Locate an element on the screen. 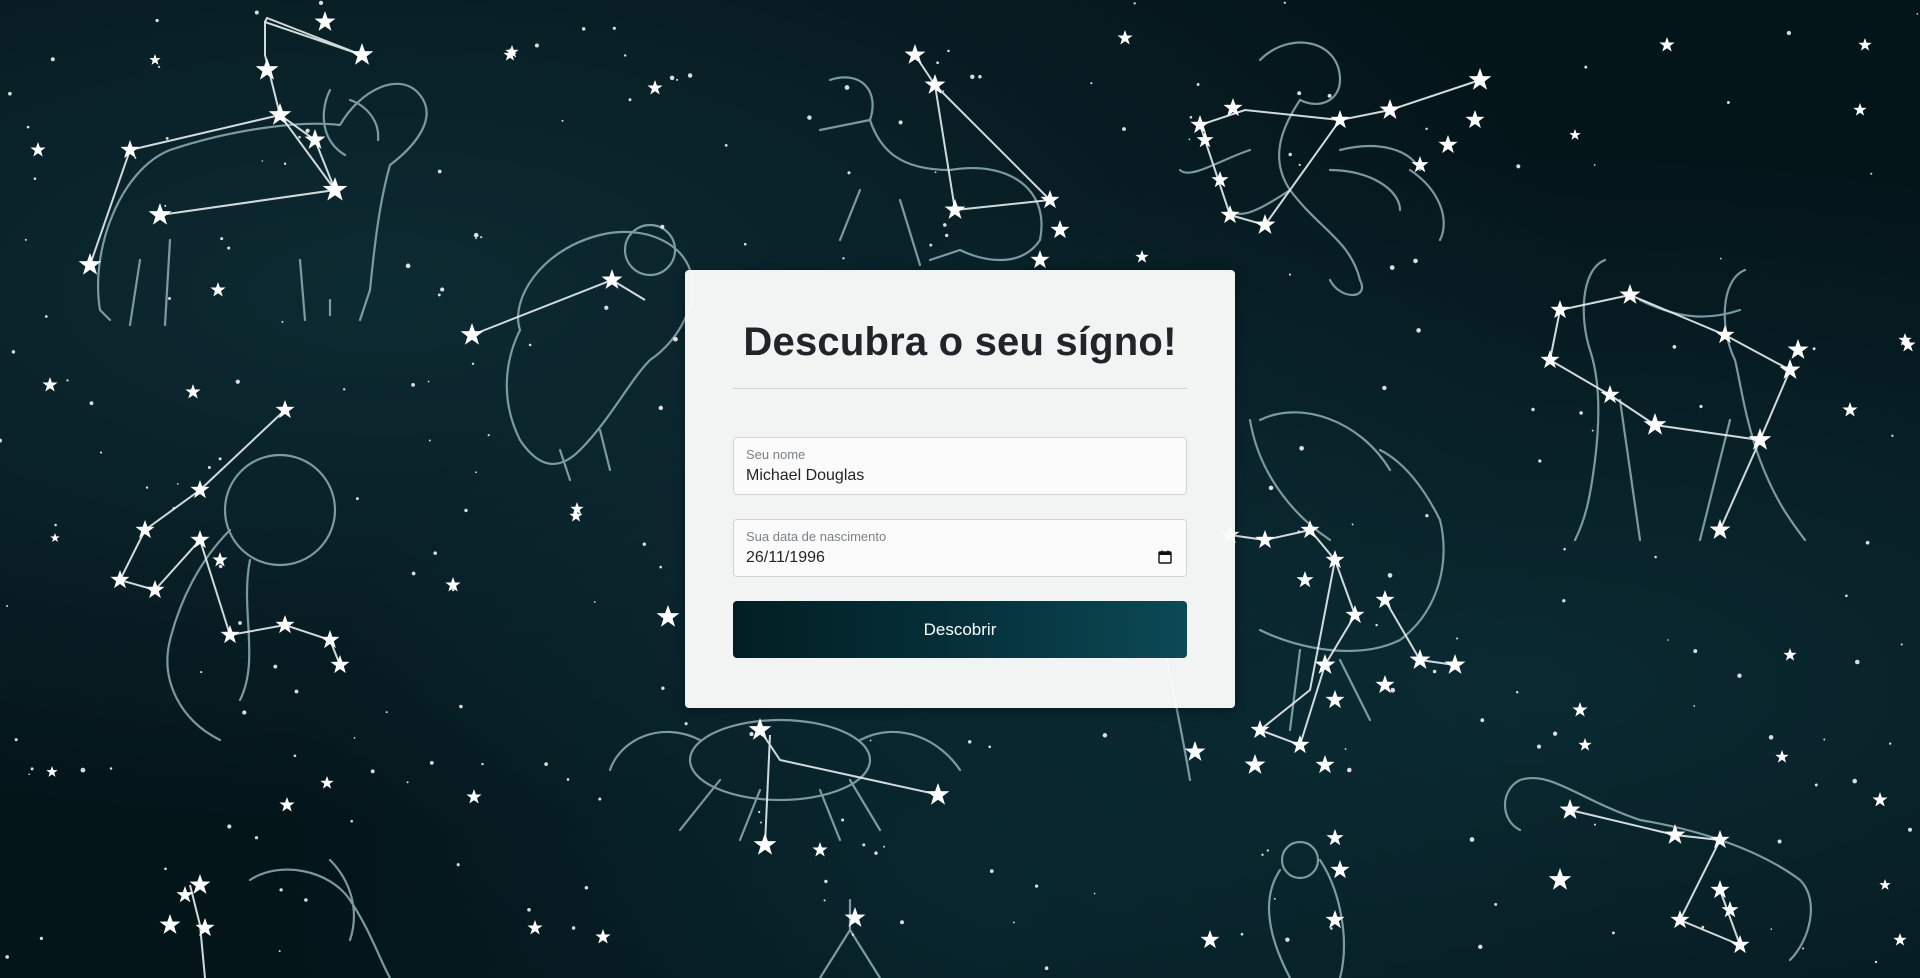 Image resolution: width=1920 pixels, height=978 pixels. birthdate-field-label: Sua data de nascimento is located at coordinates (816, 536).